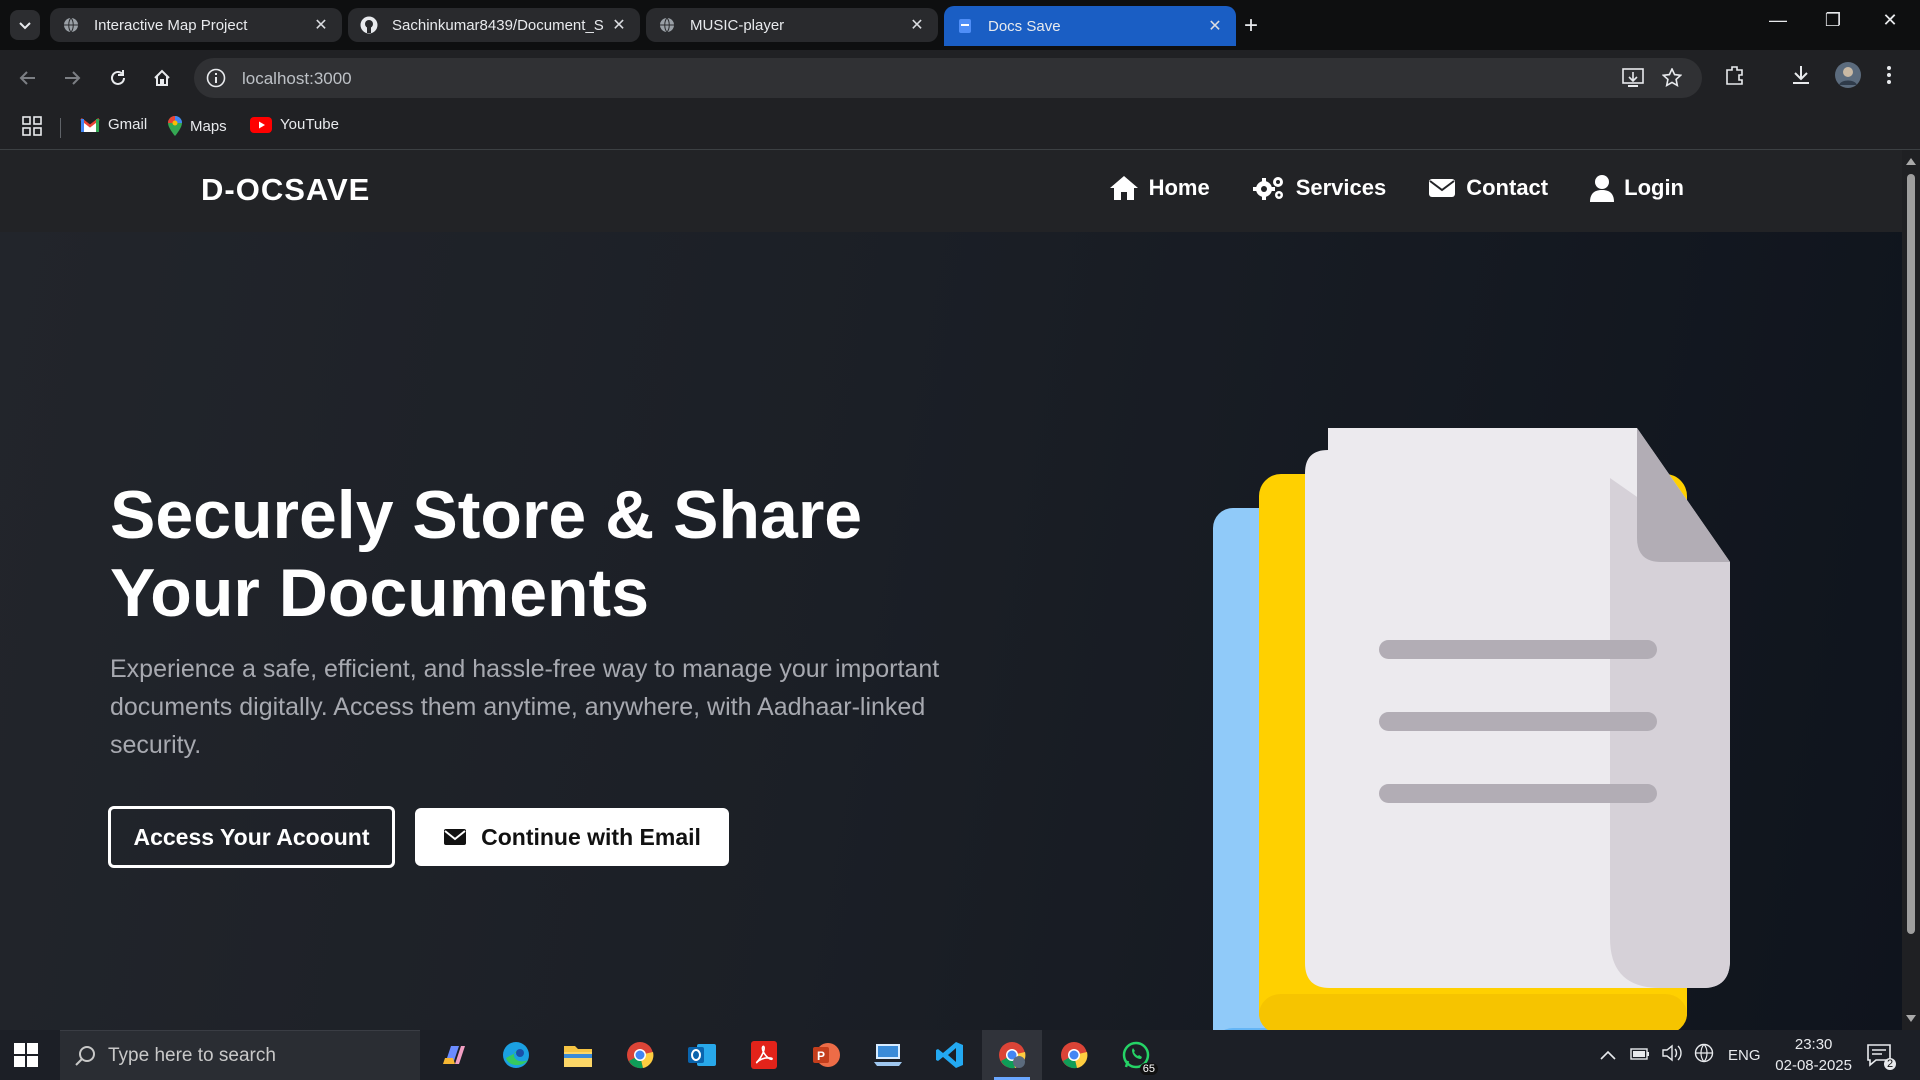 Image resolution: width=1920 pixels, height=1080 pixels. What do you see at coordinates (454, 1055) in the screenshot?
I see `copilot-icon` at bounding box center [454, 1055].